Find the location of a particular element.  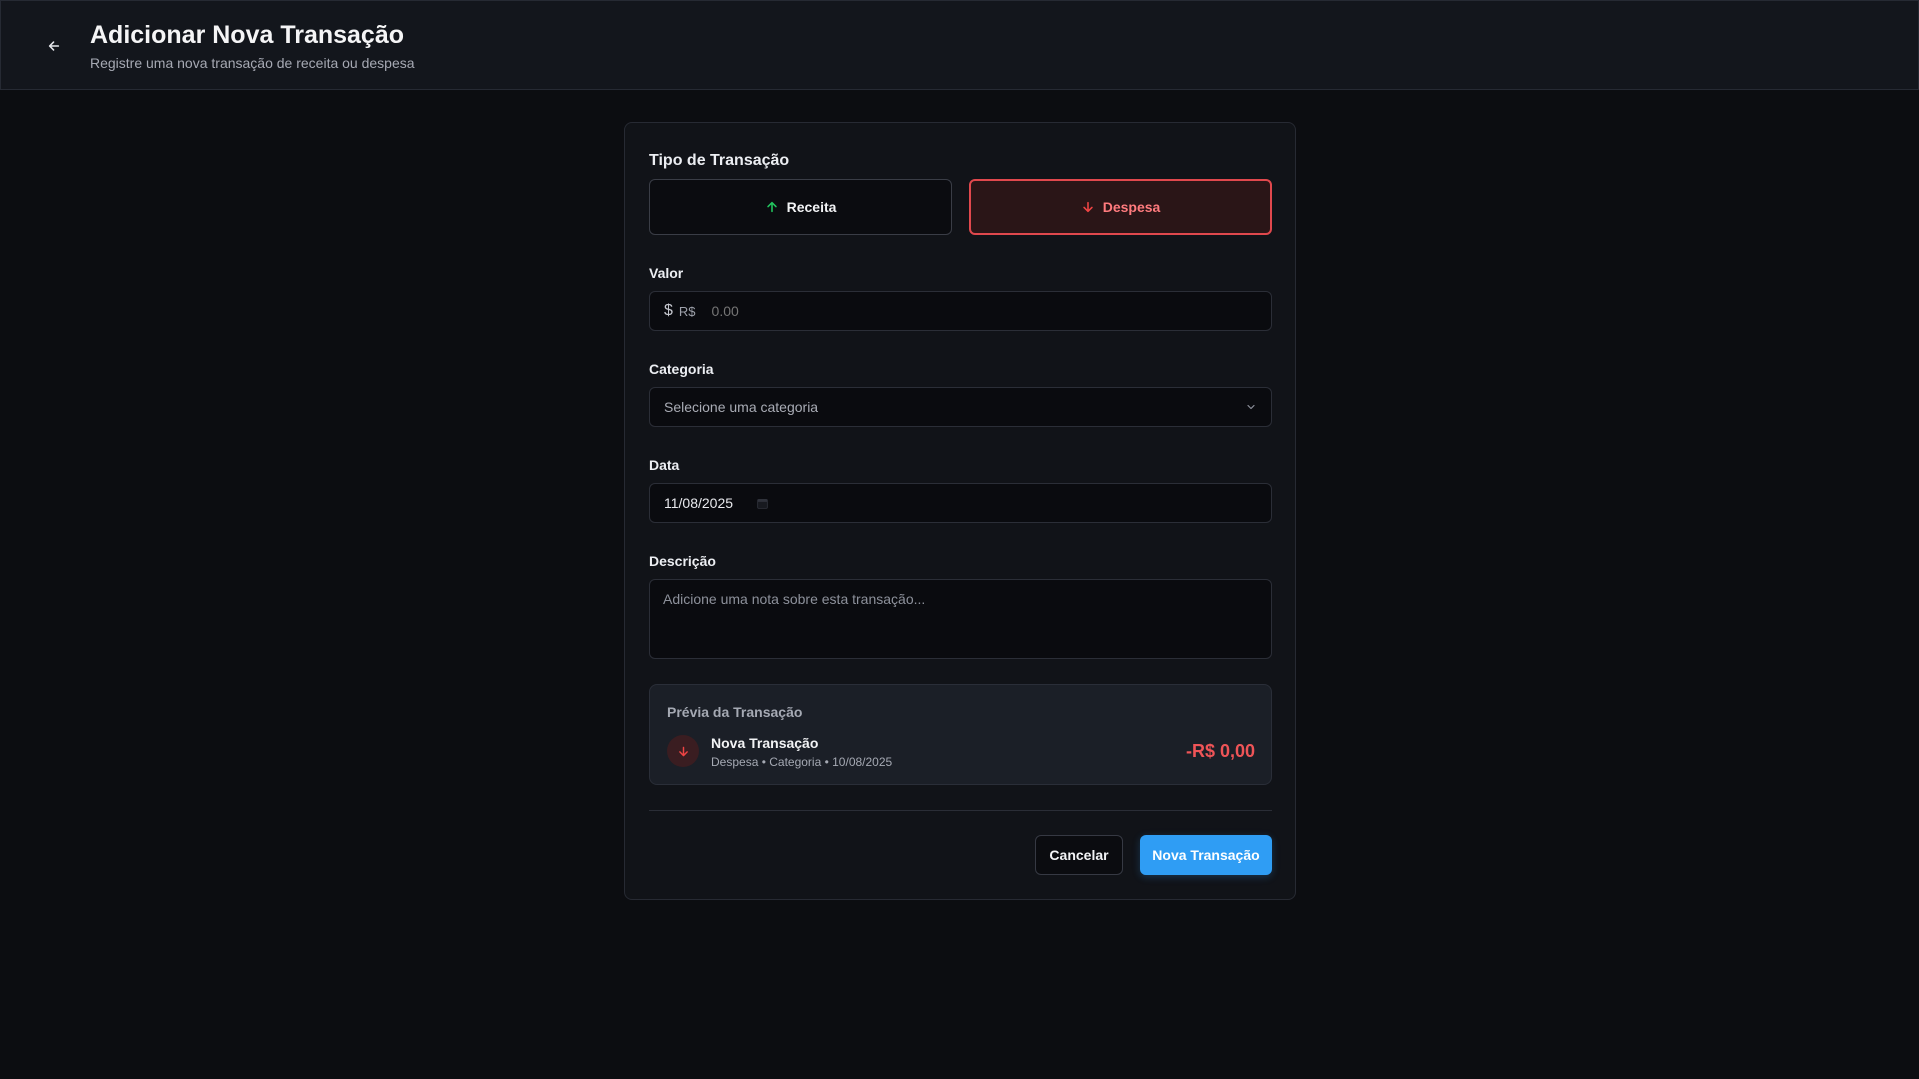

income-type-label: Receita is located at coordinates (811, 207).